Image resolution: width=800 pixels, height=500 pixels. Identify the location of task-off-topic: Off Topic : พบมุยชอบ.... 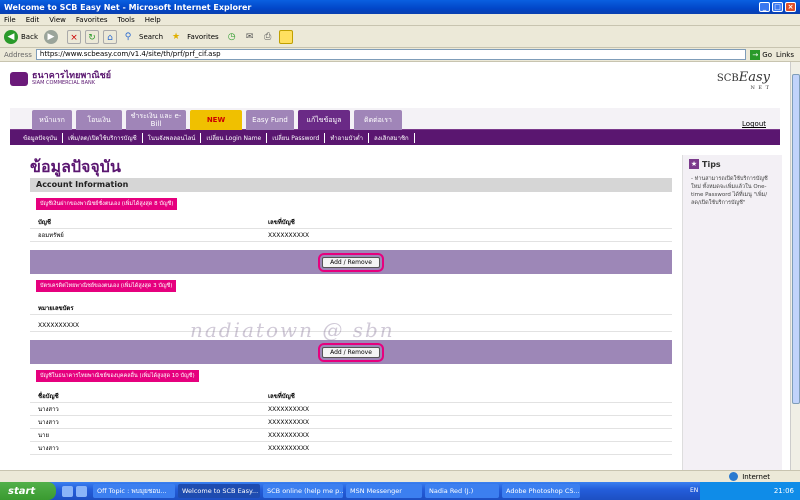
(134, 491).